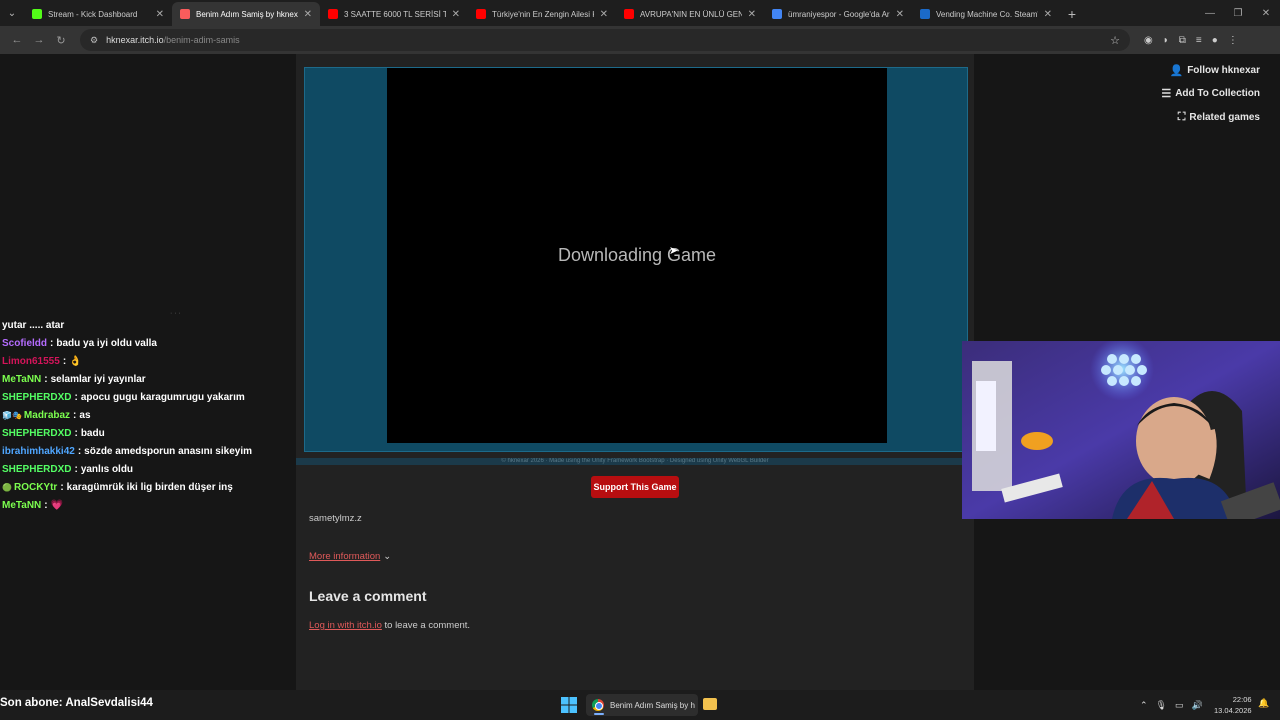 Image resolution: width=1280 pixels, height=720 pixels. I want to click on extension-icon: ◗, so click(1166, 40).